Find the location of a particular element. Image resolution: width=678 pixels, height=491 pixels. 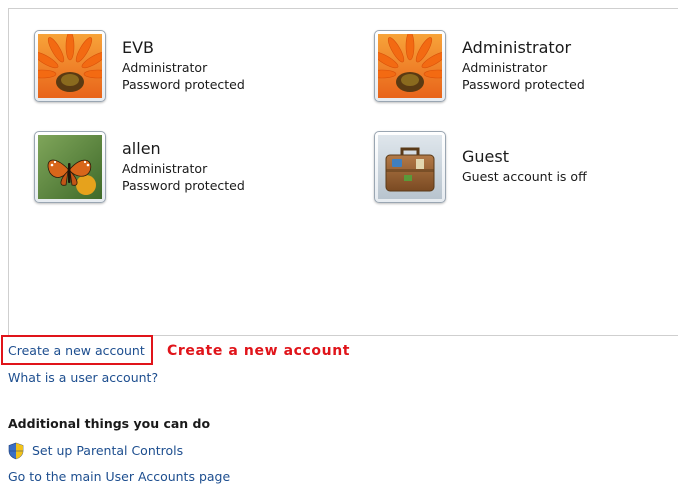

what-is-user-account-link: What is a user account? is located at coordinates (83, 377).